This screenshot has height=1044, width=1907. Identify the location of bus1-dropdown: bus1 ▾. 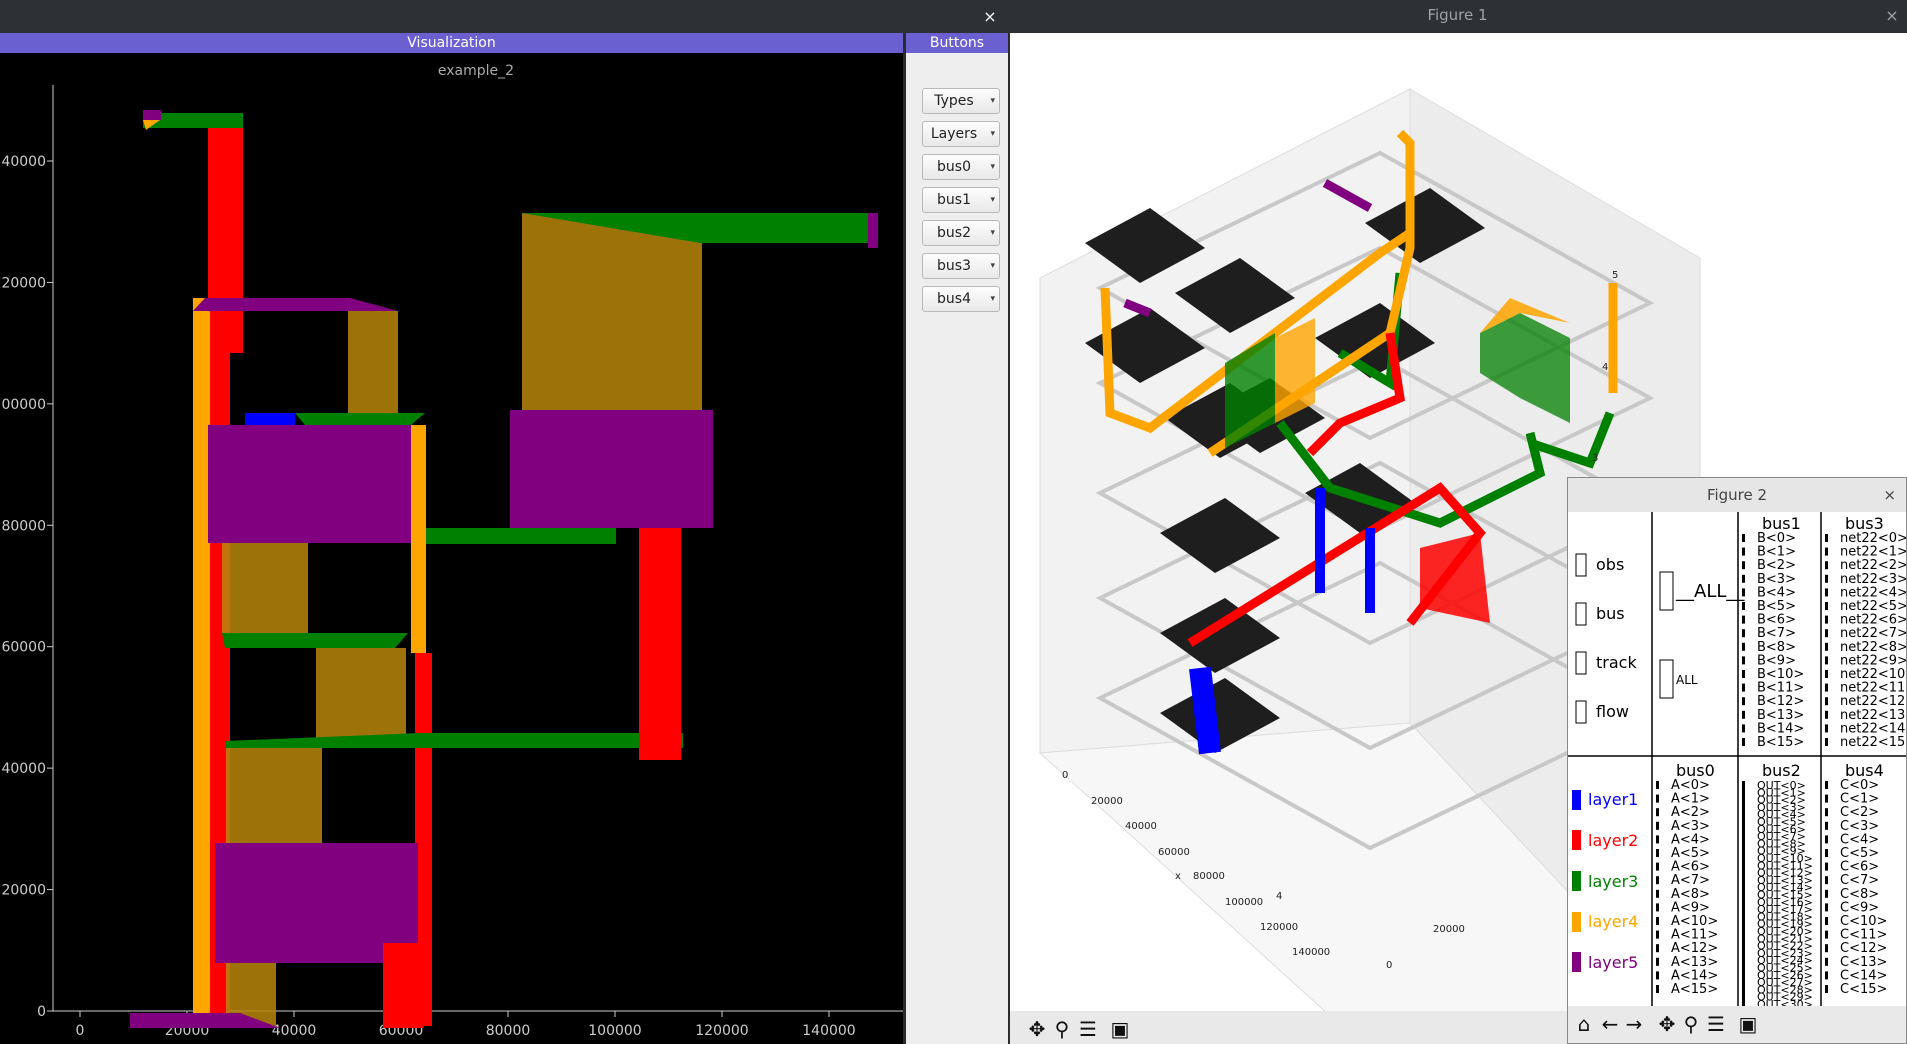
(961, 200).